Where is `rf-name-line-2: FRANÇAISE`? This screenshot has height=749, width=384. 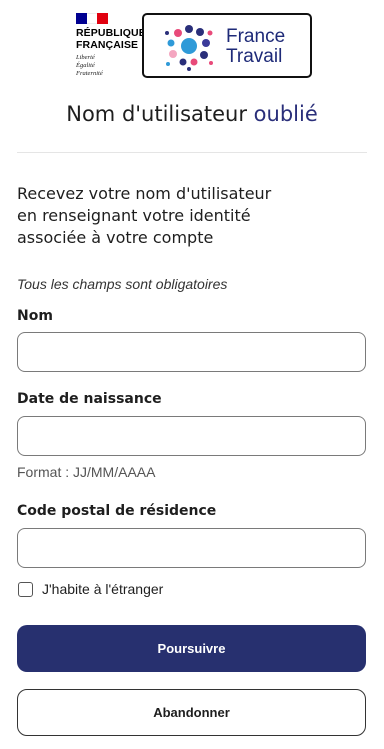 rf-name-line-2: FRANÇAISE is located at coordinates (107, 45).